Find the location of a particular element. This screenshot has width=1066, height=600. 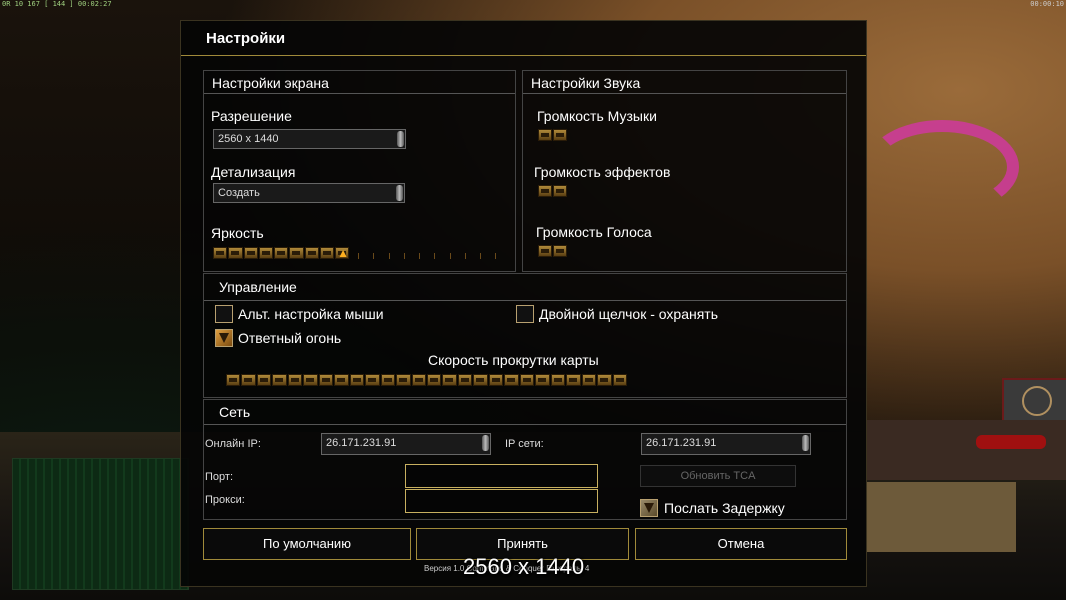

scroll-speed-label: Скорость прокрутки карты is located at coordinates (513, 360).